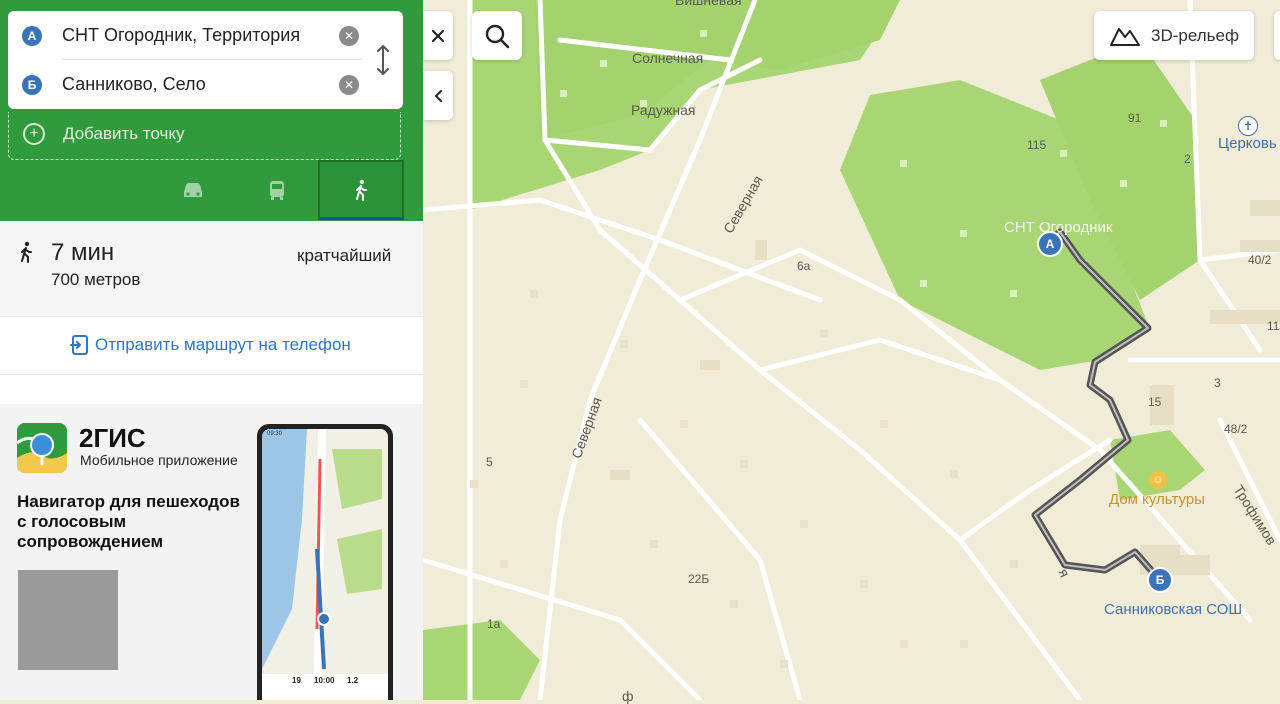 This screenshot has width=1280, height=704. I want to click on place-label-church: Церковь, so click(1247, 143).